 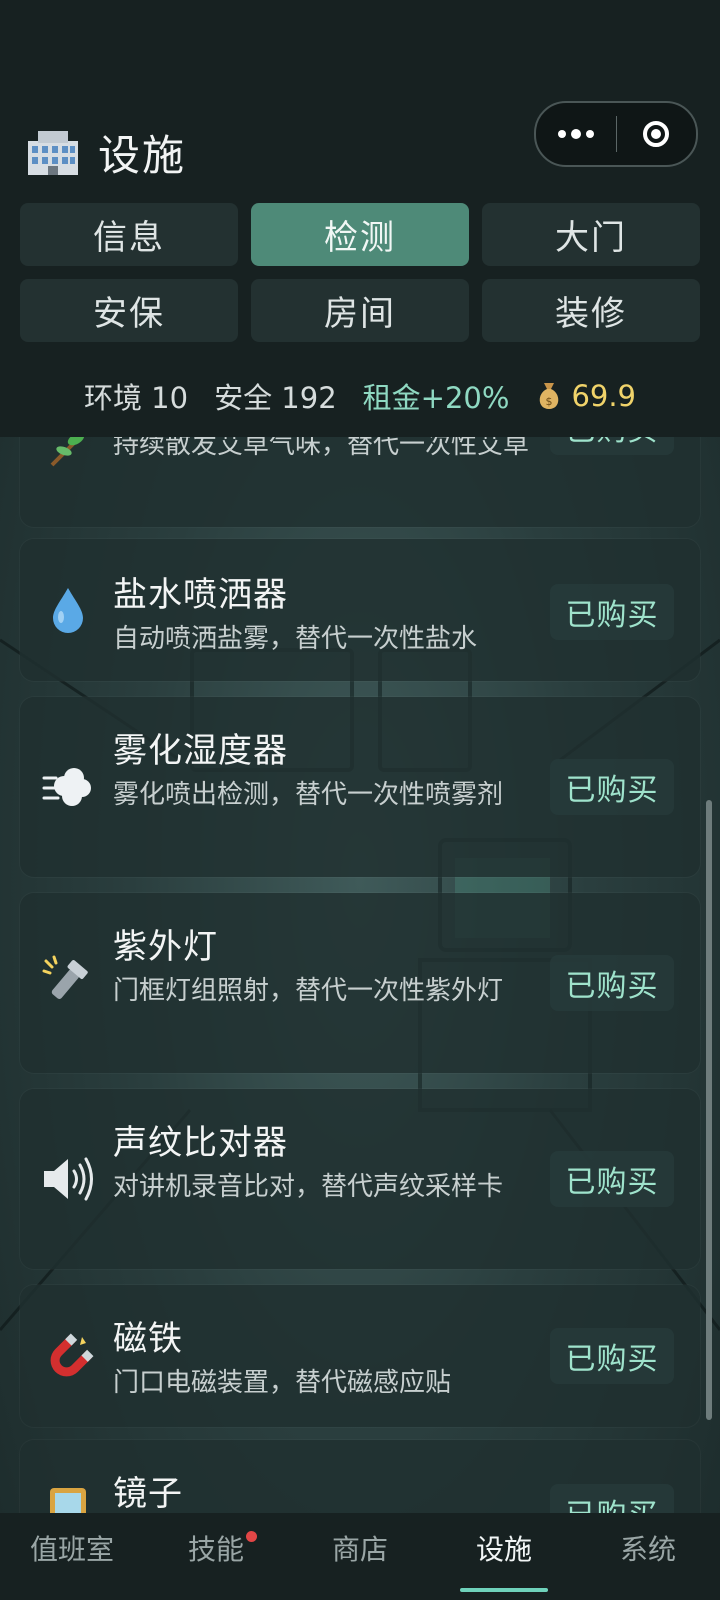 What do you see at coordinates (360, 234) in the screenshot?
I see `tab-detection: 检测` at bounding box center [360, 234].